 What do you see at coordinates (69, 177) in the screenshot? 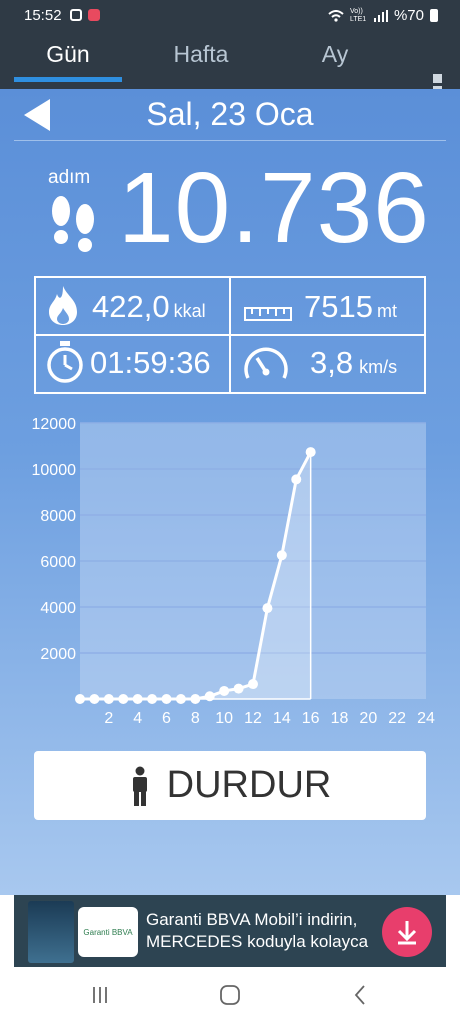
I see `steps-label: adım` at bounding box center [69, 177].